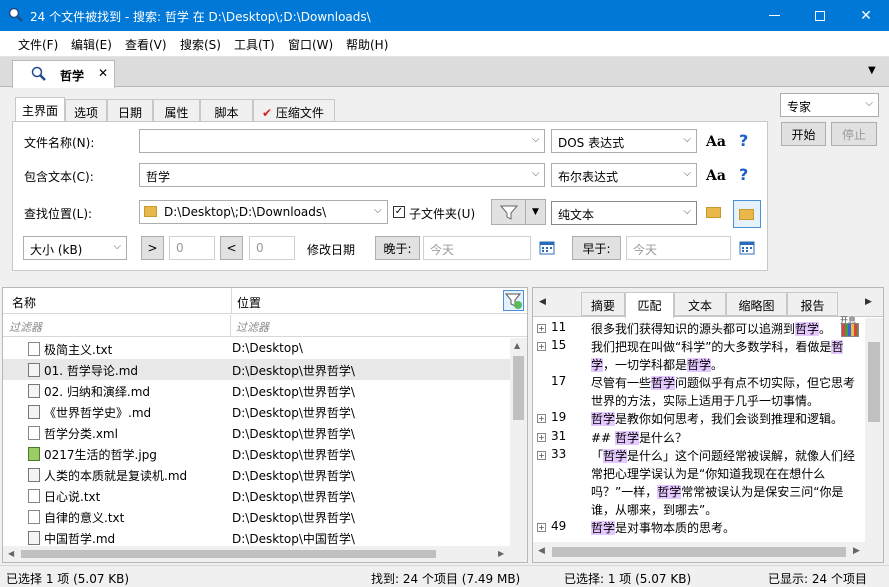 The image size is (889, 587). What do you see at coordinates (254, 44) in the screenshot?
I see `menu-tools: 工具(T)` at bounding box center [254, 44].